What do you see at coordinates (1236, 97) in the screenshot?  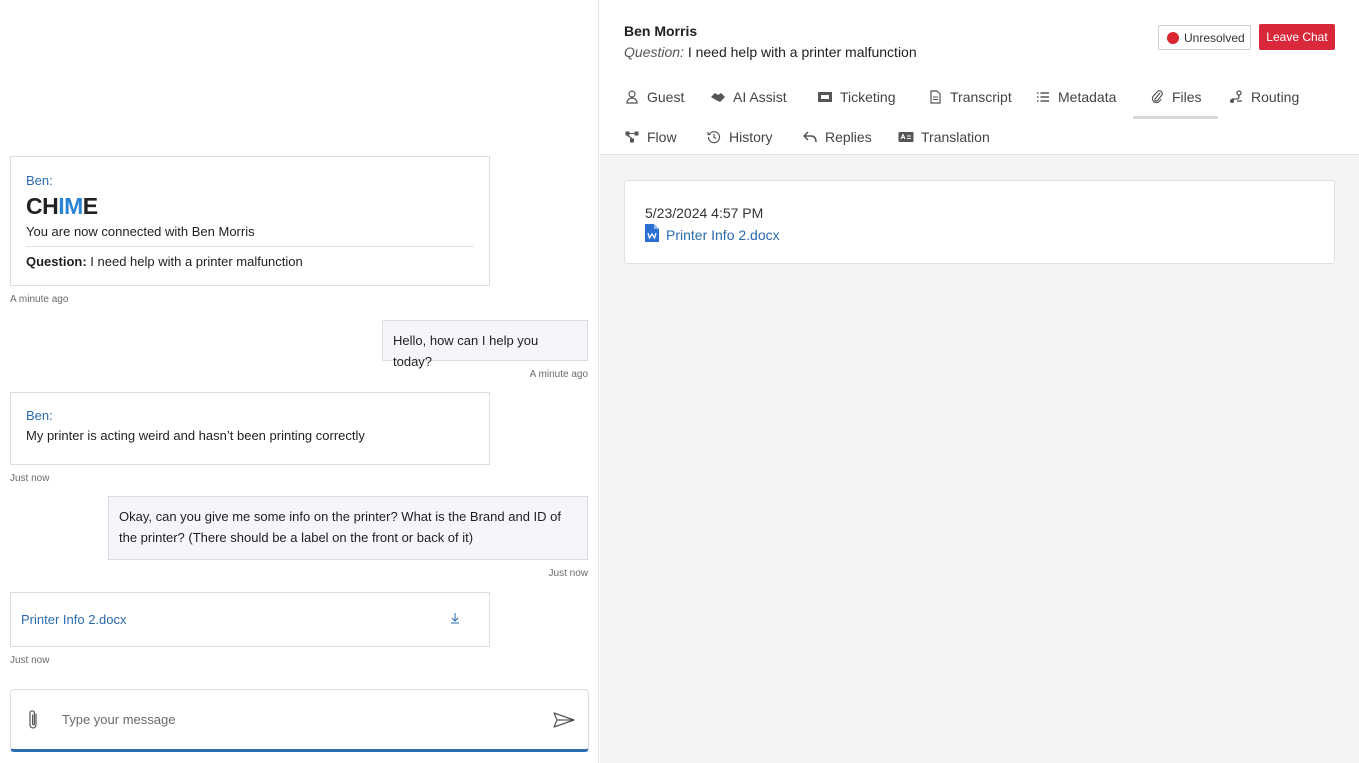 I see `routing-icon` at bounding box center [1236, 97].